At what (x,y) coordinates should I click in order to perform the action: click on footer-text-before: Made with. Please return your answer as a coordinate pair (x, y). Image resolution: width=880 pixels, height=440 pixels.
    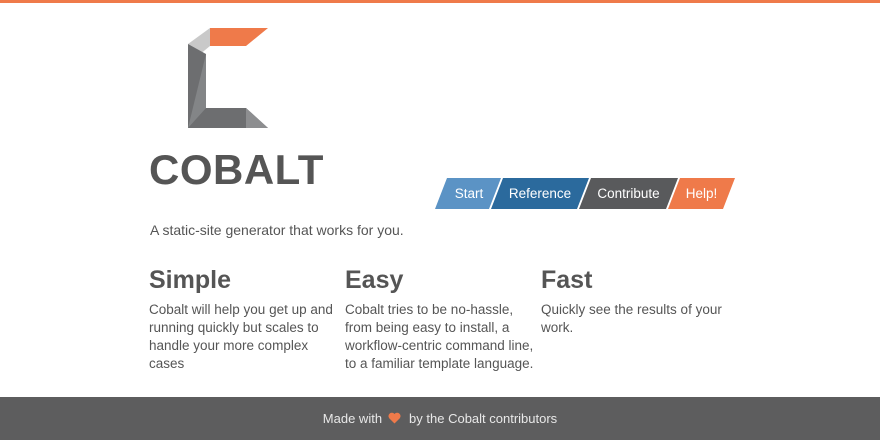
    Looking at the image, I should click on (352, 418).